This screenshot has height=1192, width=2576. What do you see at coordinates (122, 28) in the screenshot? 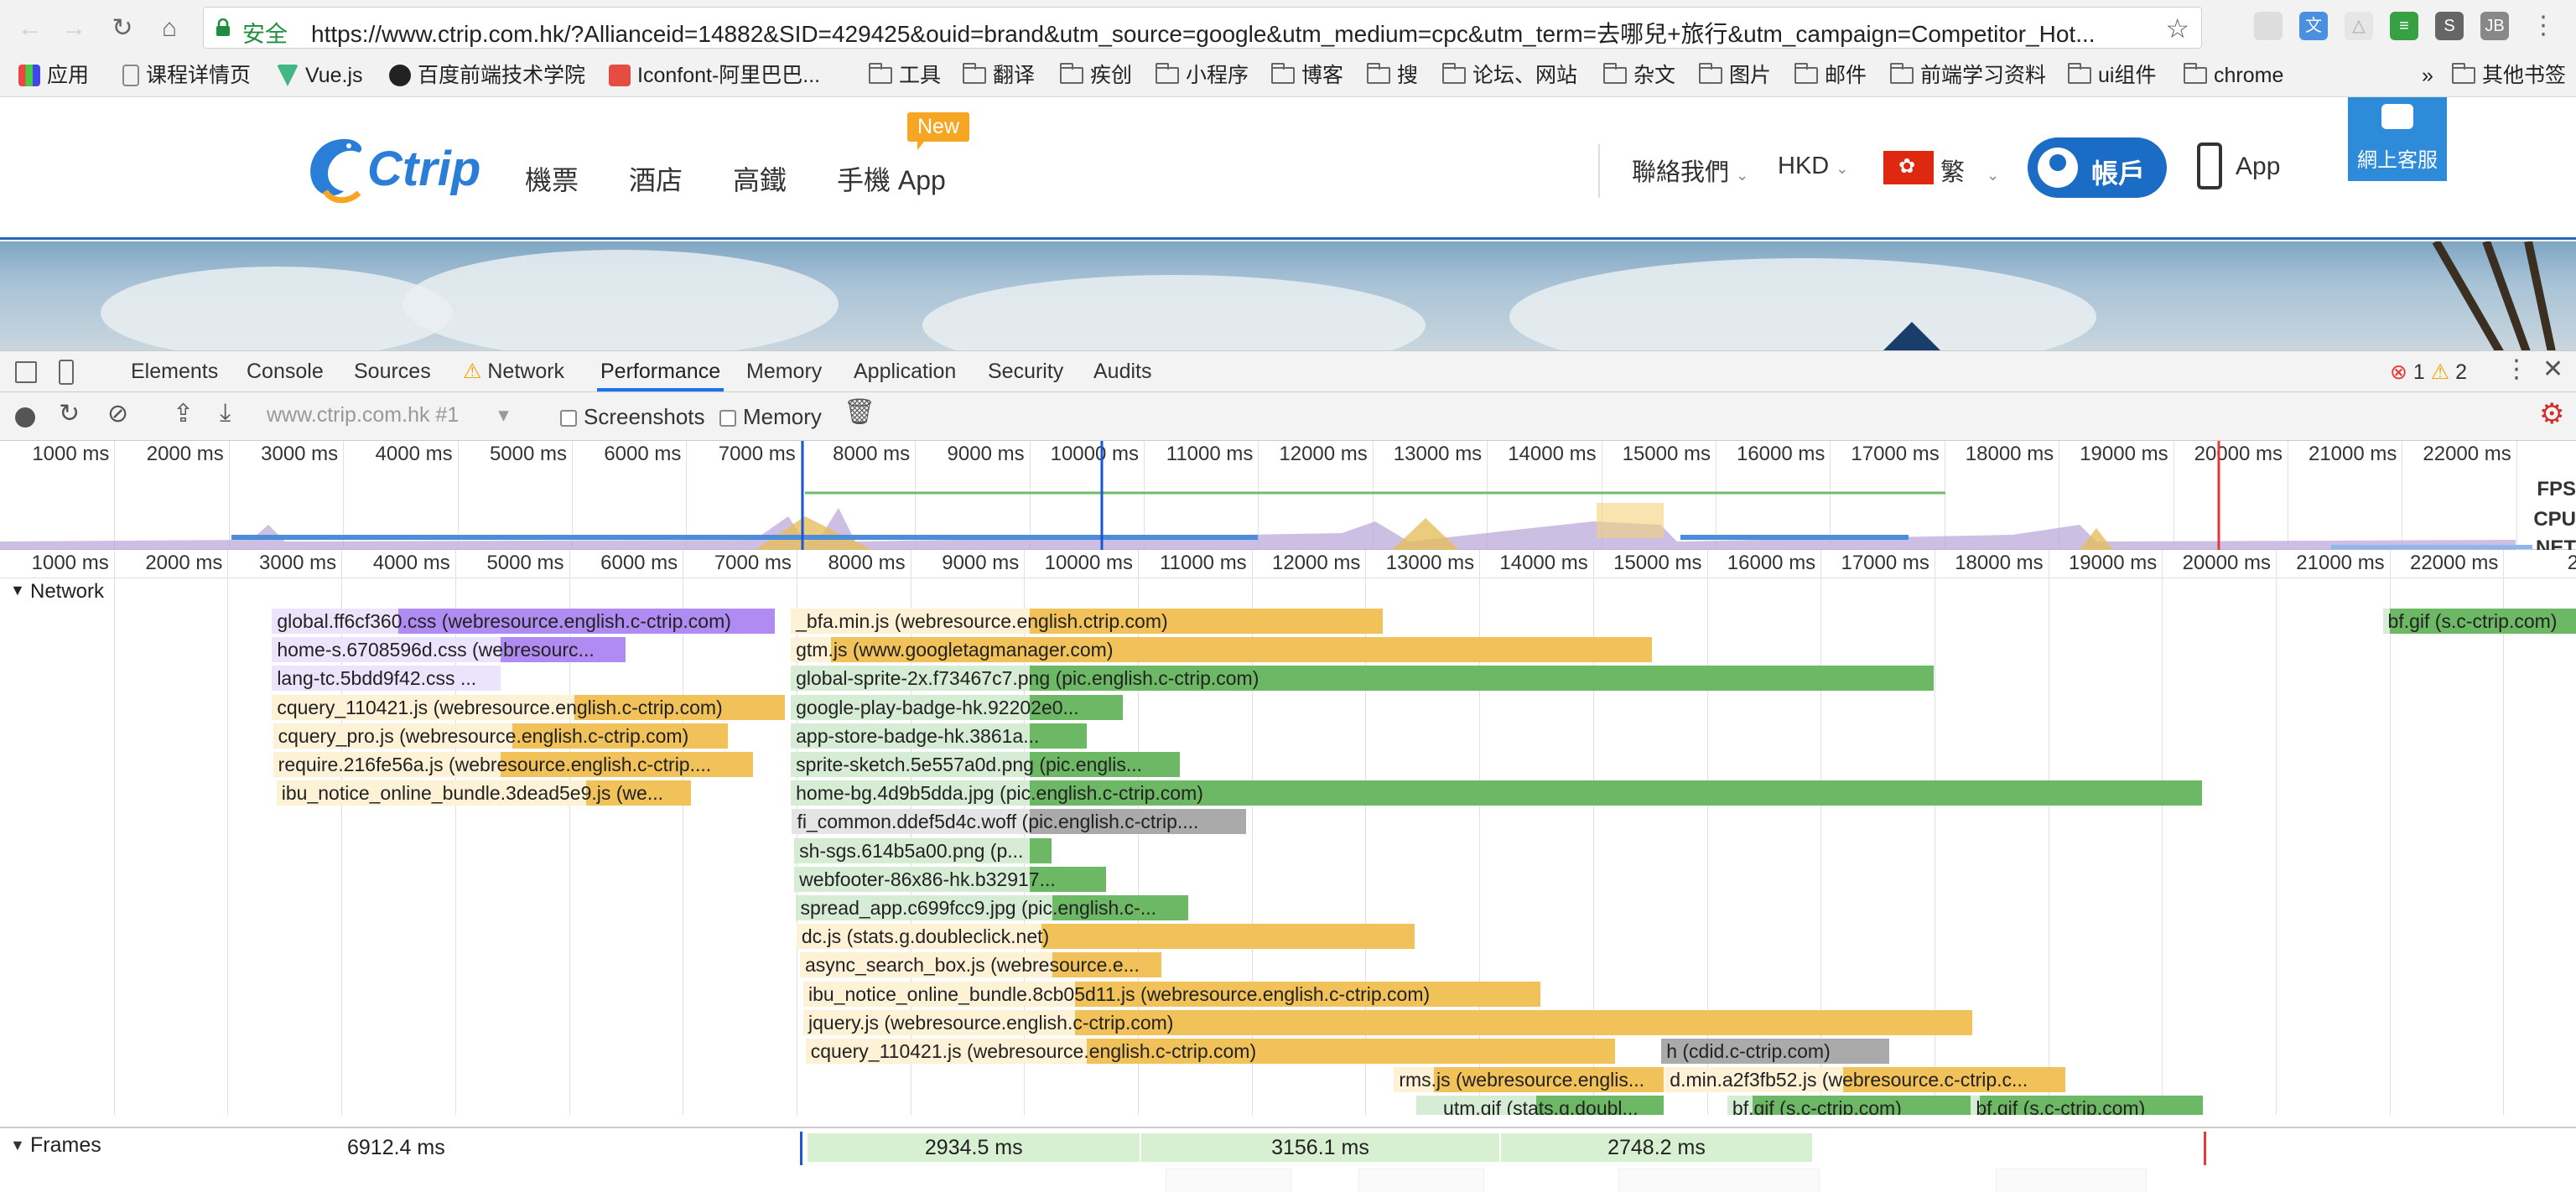
I see `reload-icon: ↻` at bounding box center [122, 28].